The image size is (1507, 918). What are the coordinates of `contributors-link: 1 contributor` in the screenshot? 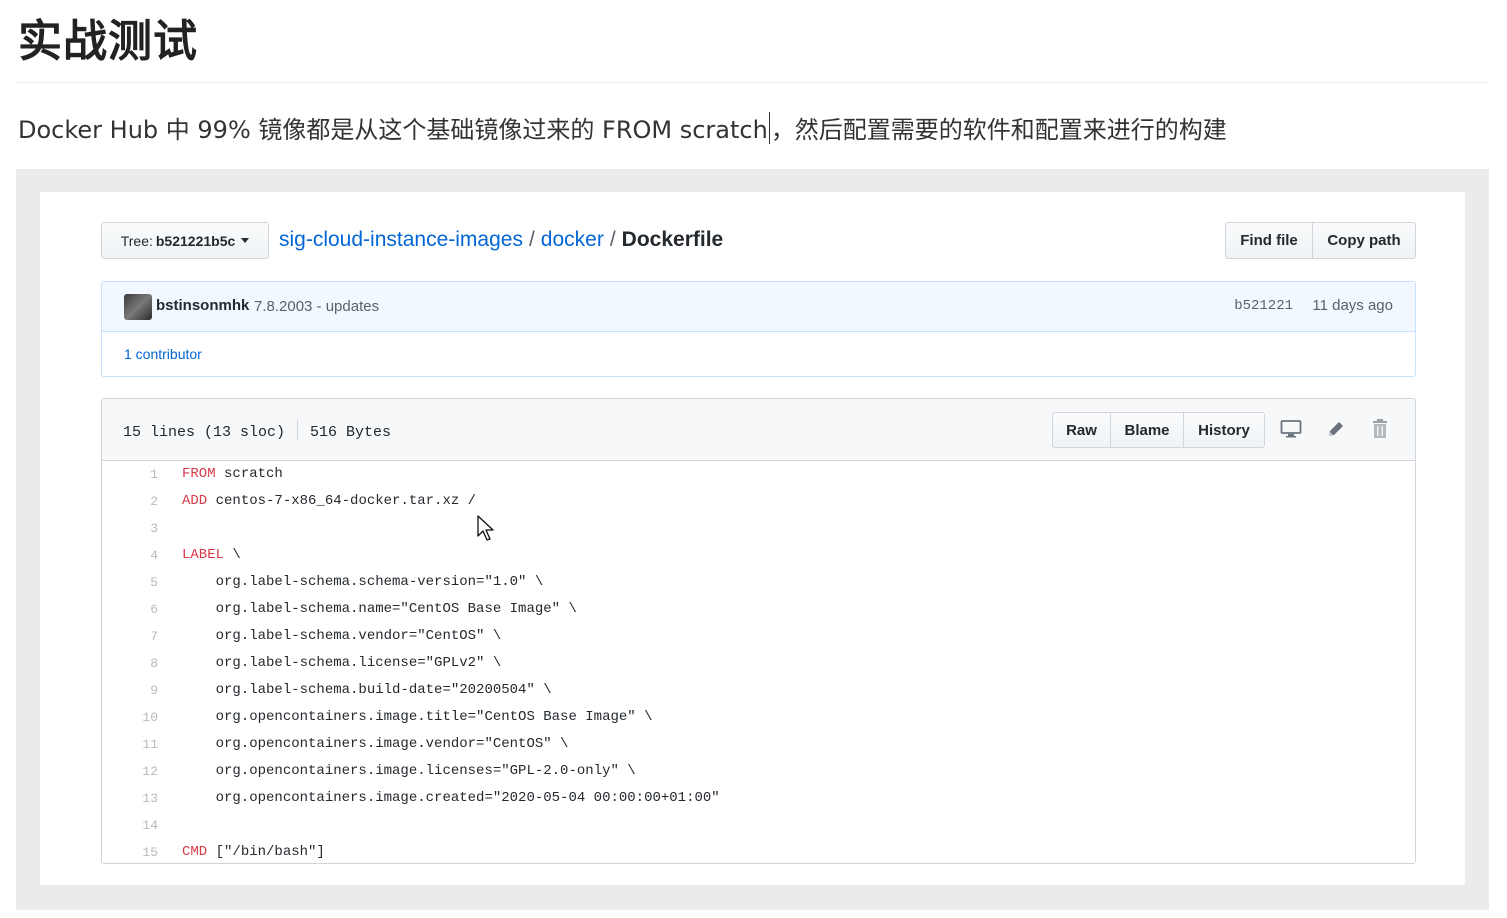 It's located at (163, 354).